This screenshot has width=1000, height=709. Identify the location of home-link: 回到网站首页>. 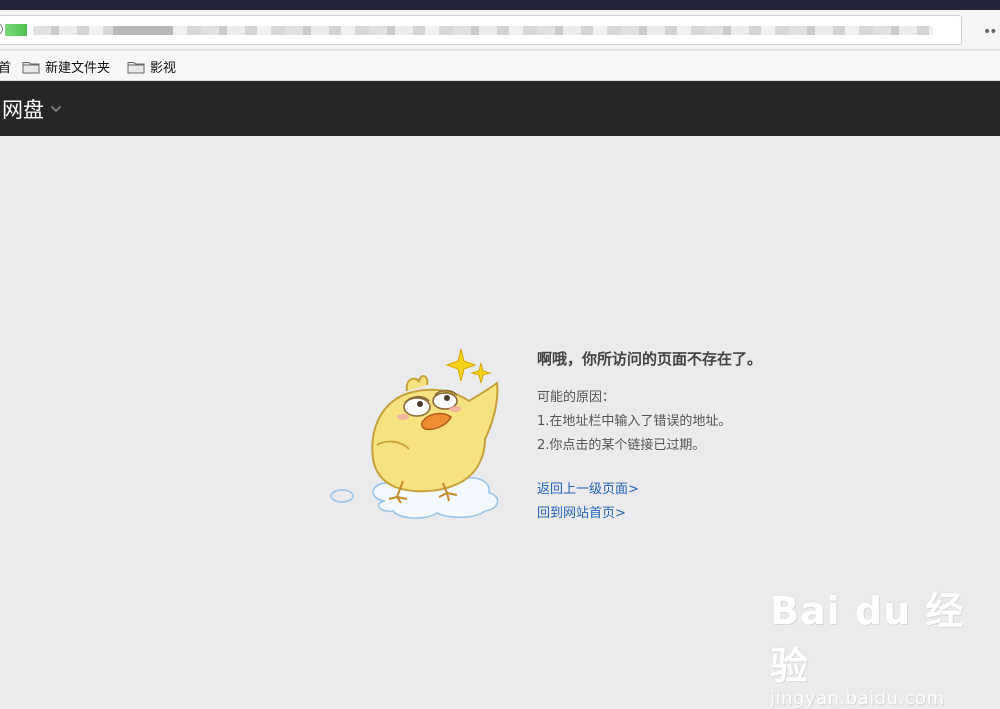
(649, 514).